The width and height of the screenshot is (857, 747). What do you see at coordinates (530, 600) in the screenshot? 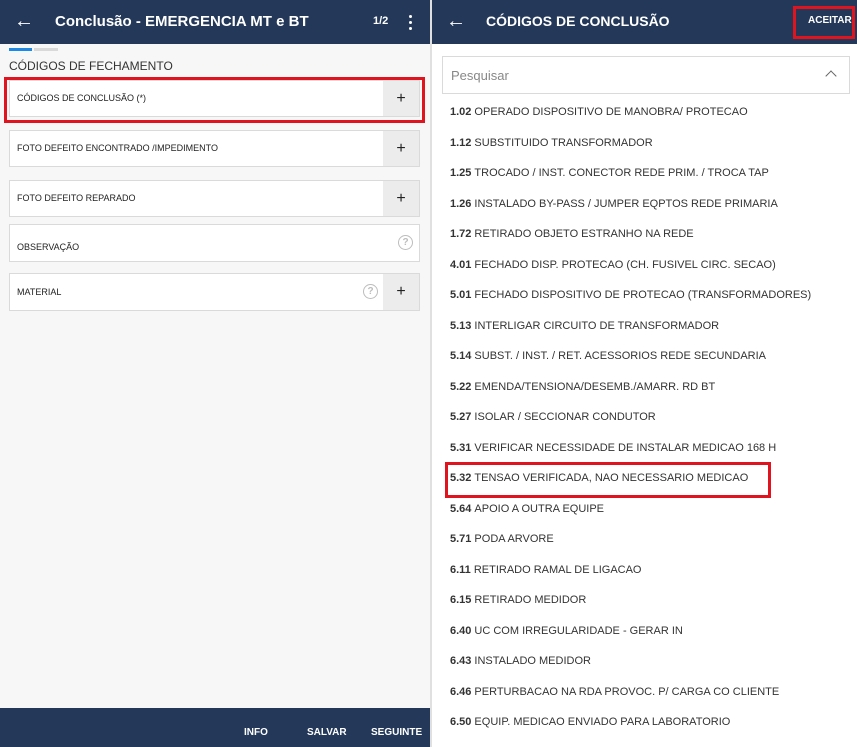
I see `item-text: RETIRADO MEDIDOR` at bounding box center [530, 600].